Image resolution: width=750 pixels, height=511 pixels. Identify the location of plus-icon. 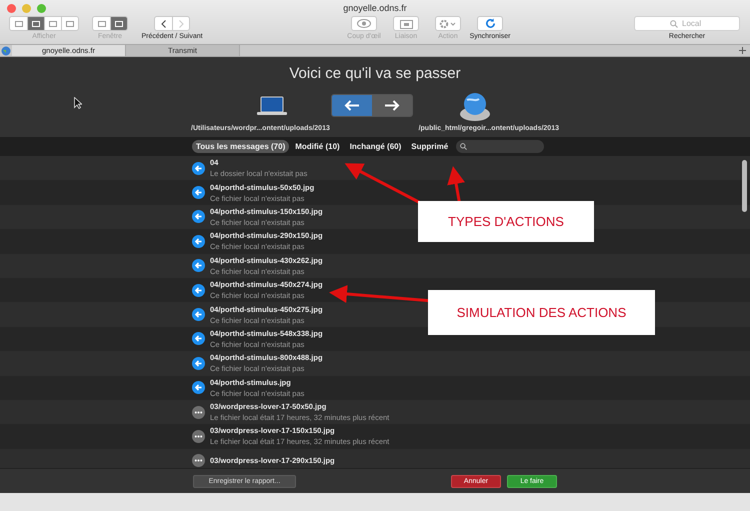
(742, 50).